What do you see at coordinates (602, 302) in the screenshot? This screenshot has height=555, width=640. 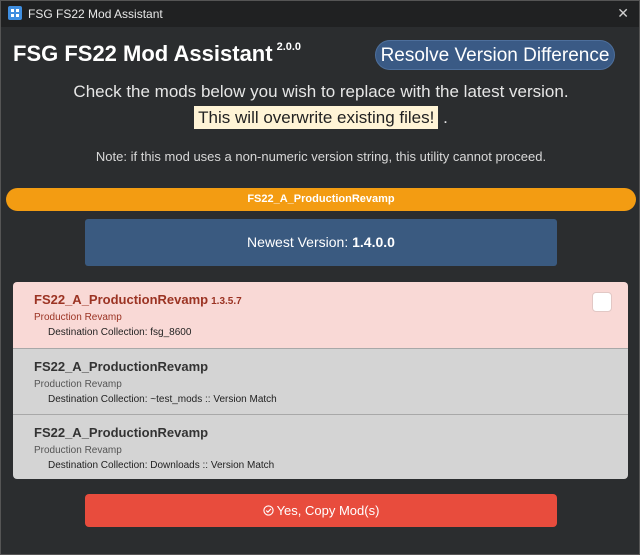 I see `replace-checkbox` at bounding box center [602, 302].